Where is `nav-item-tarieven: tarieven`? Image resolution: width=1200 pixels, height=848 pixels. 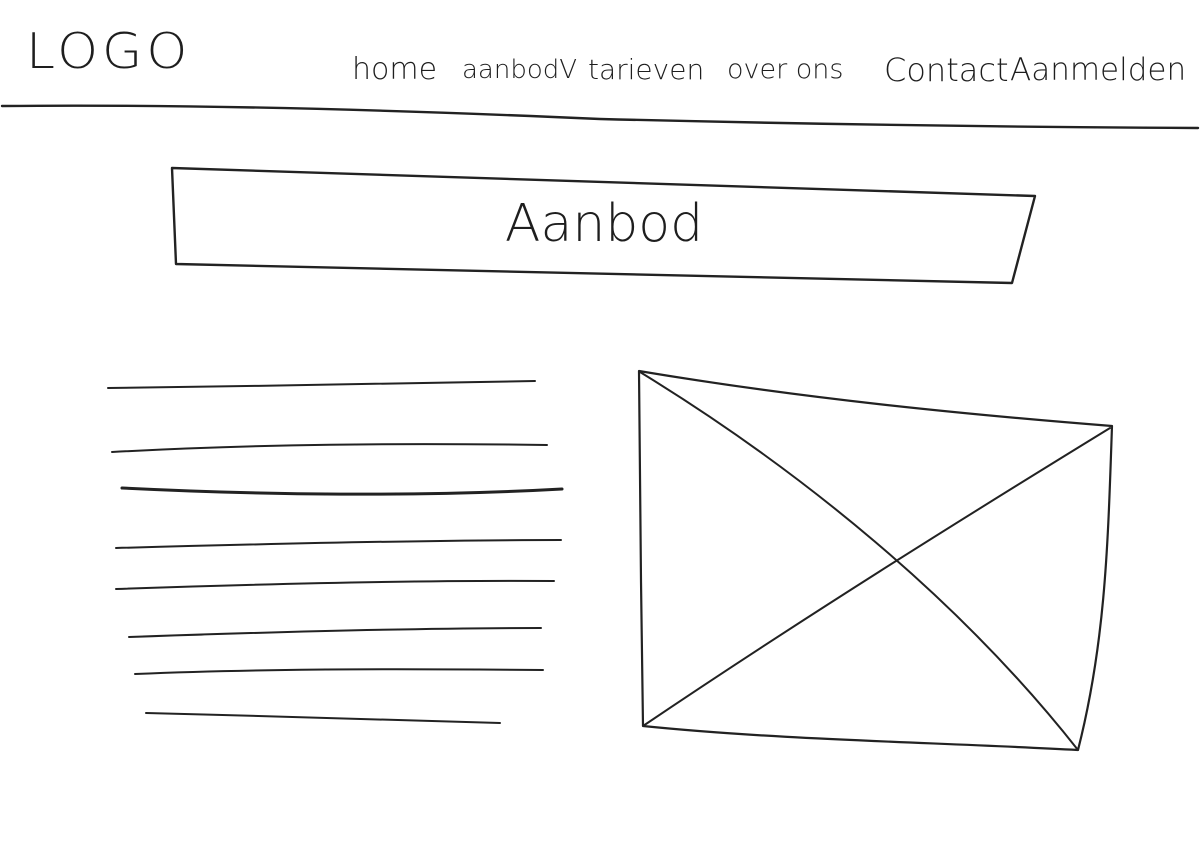 nav-item-tarieven: tarieven is located at coordinates (646, 70).